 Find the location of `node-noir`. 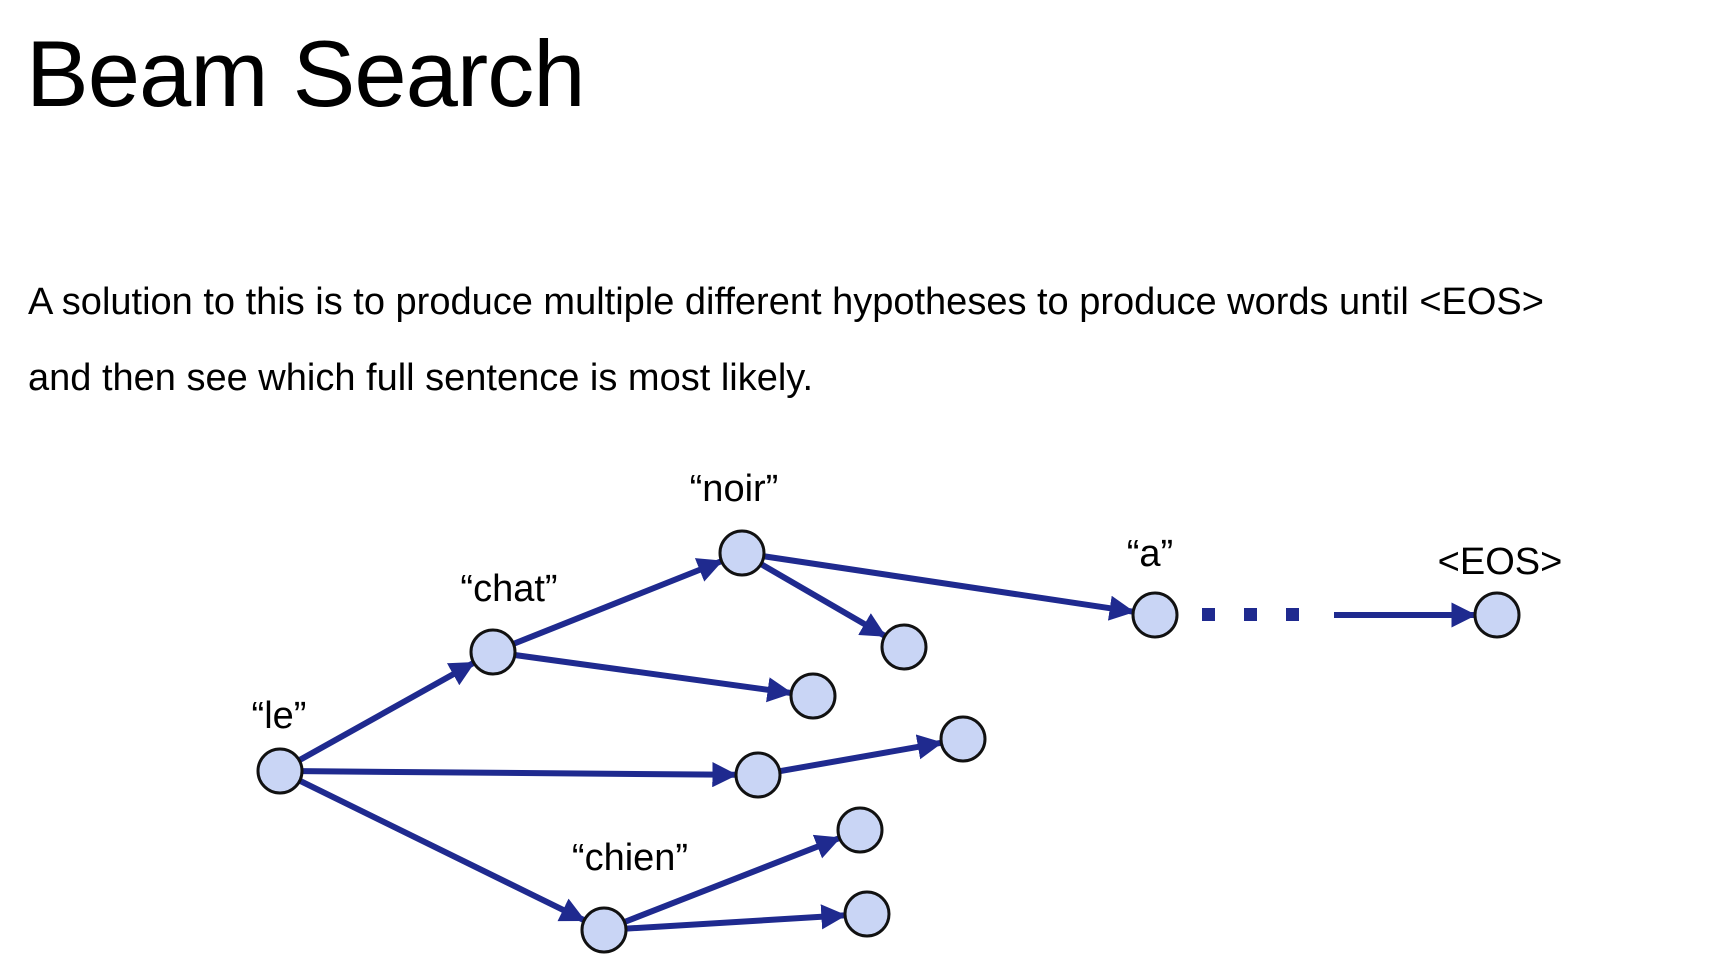

node-noir is located at coordinates (742, 553).